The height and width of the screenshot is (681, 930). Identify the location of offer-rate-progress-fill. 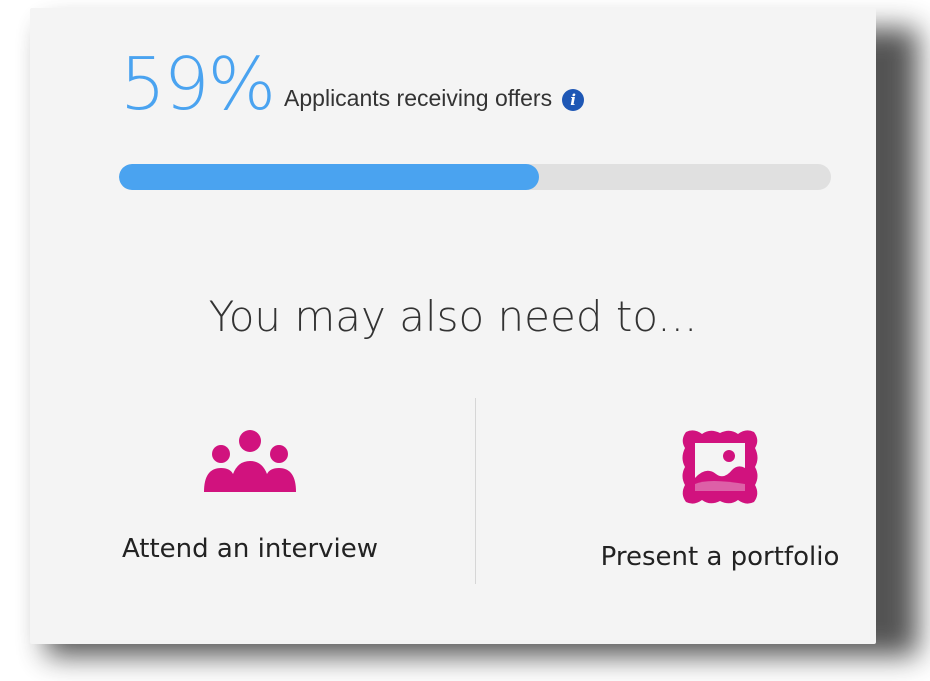
(329, 177).